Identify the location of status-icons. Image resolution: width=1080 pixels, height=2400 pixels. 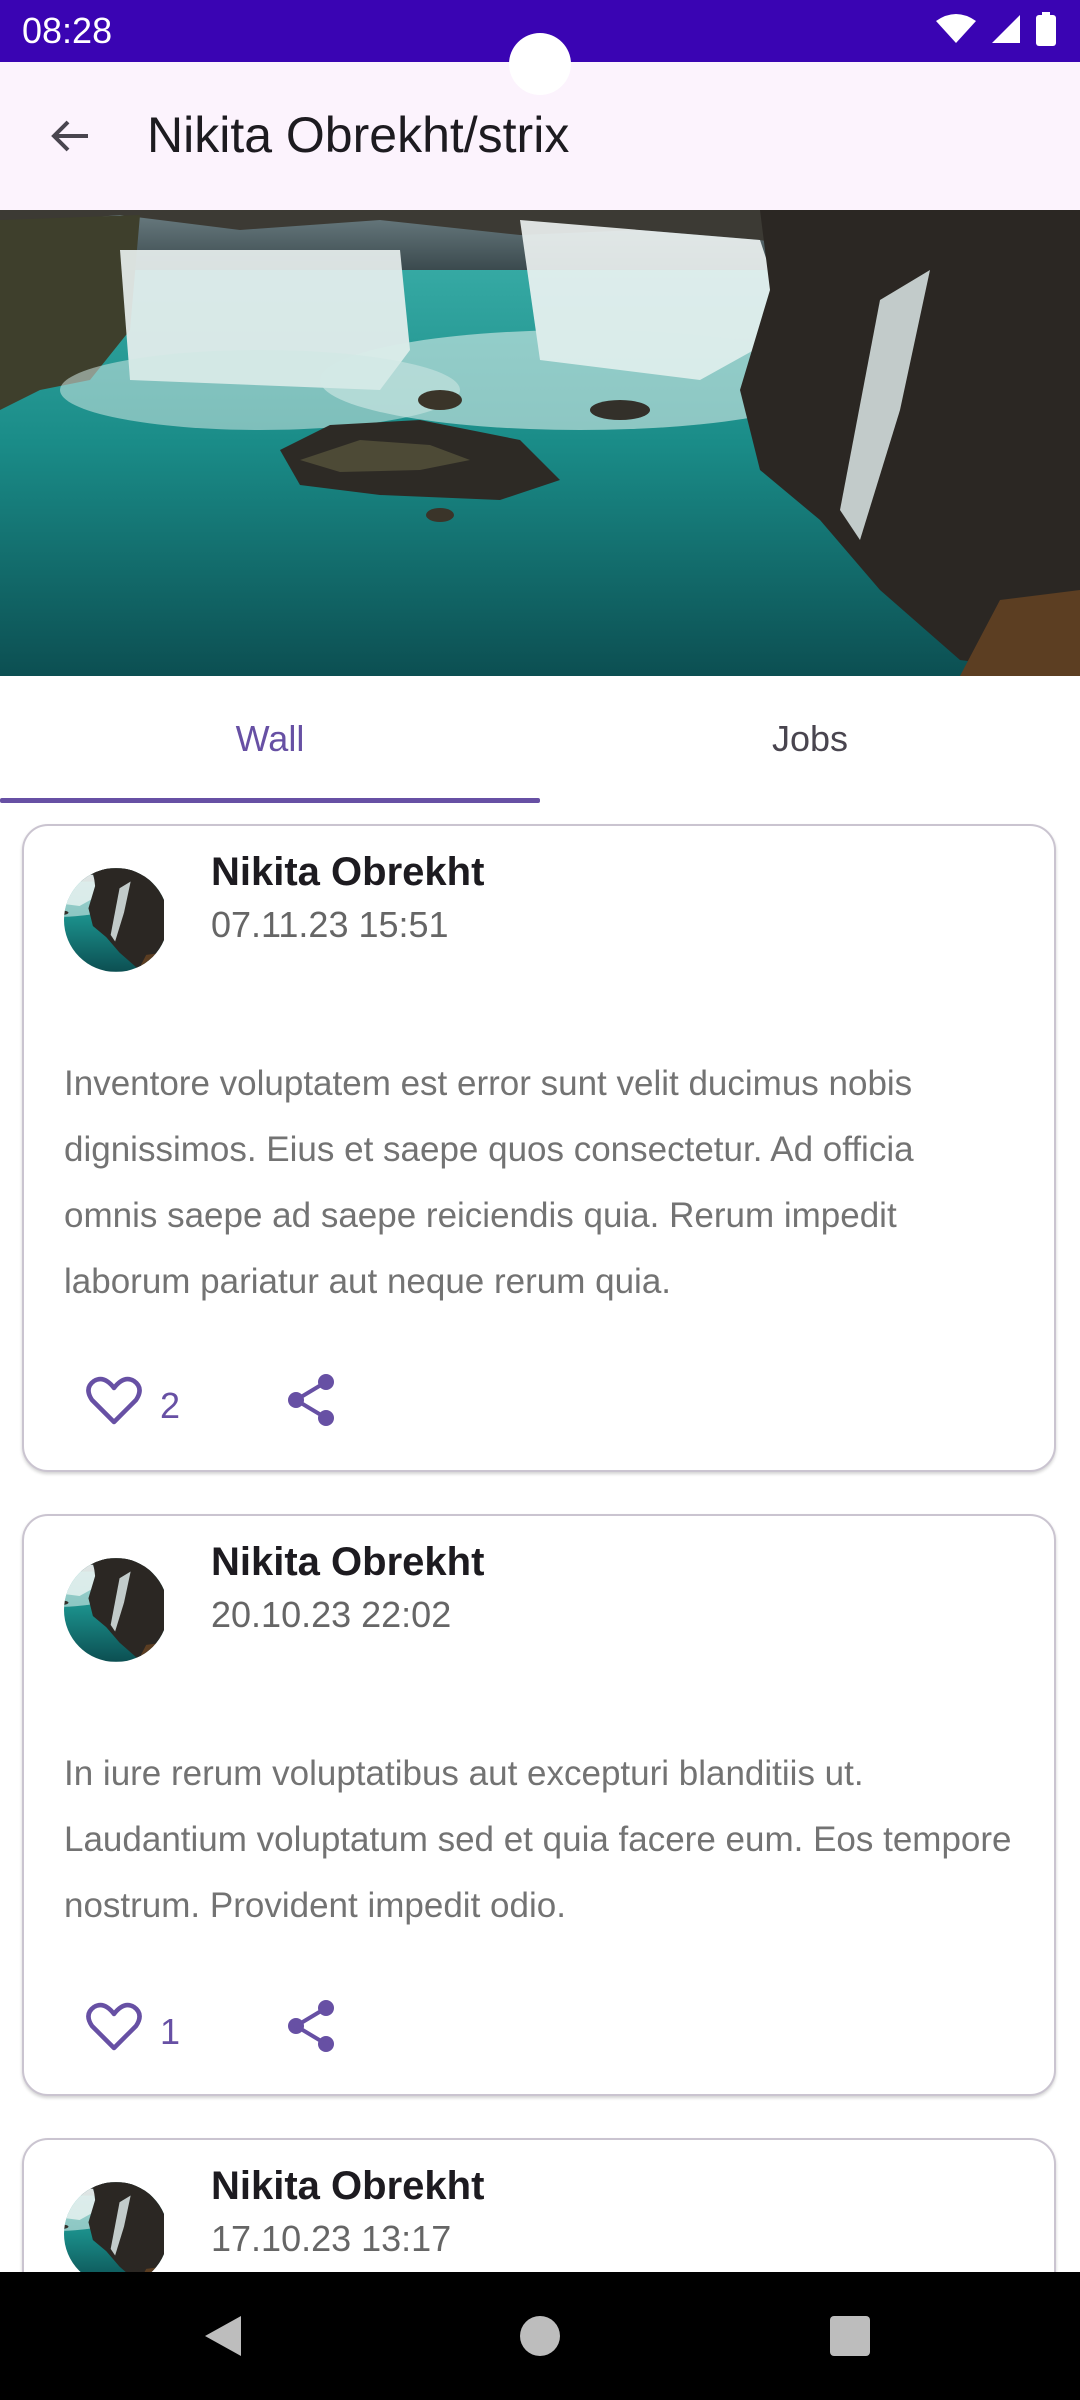
(996, 31).